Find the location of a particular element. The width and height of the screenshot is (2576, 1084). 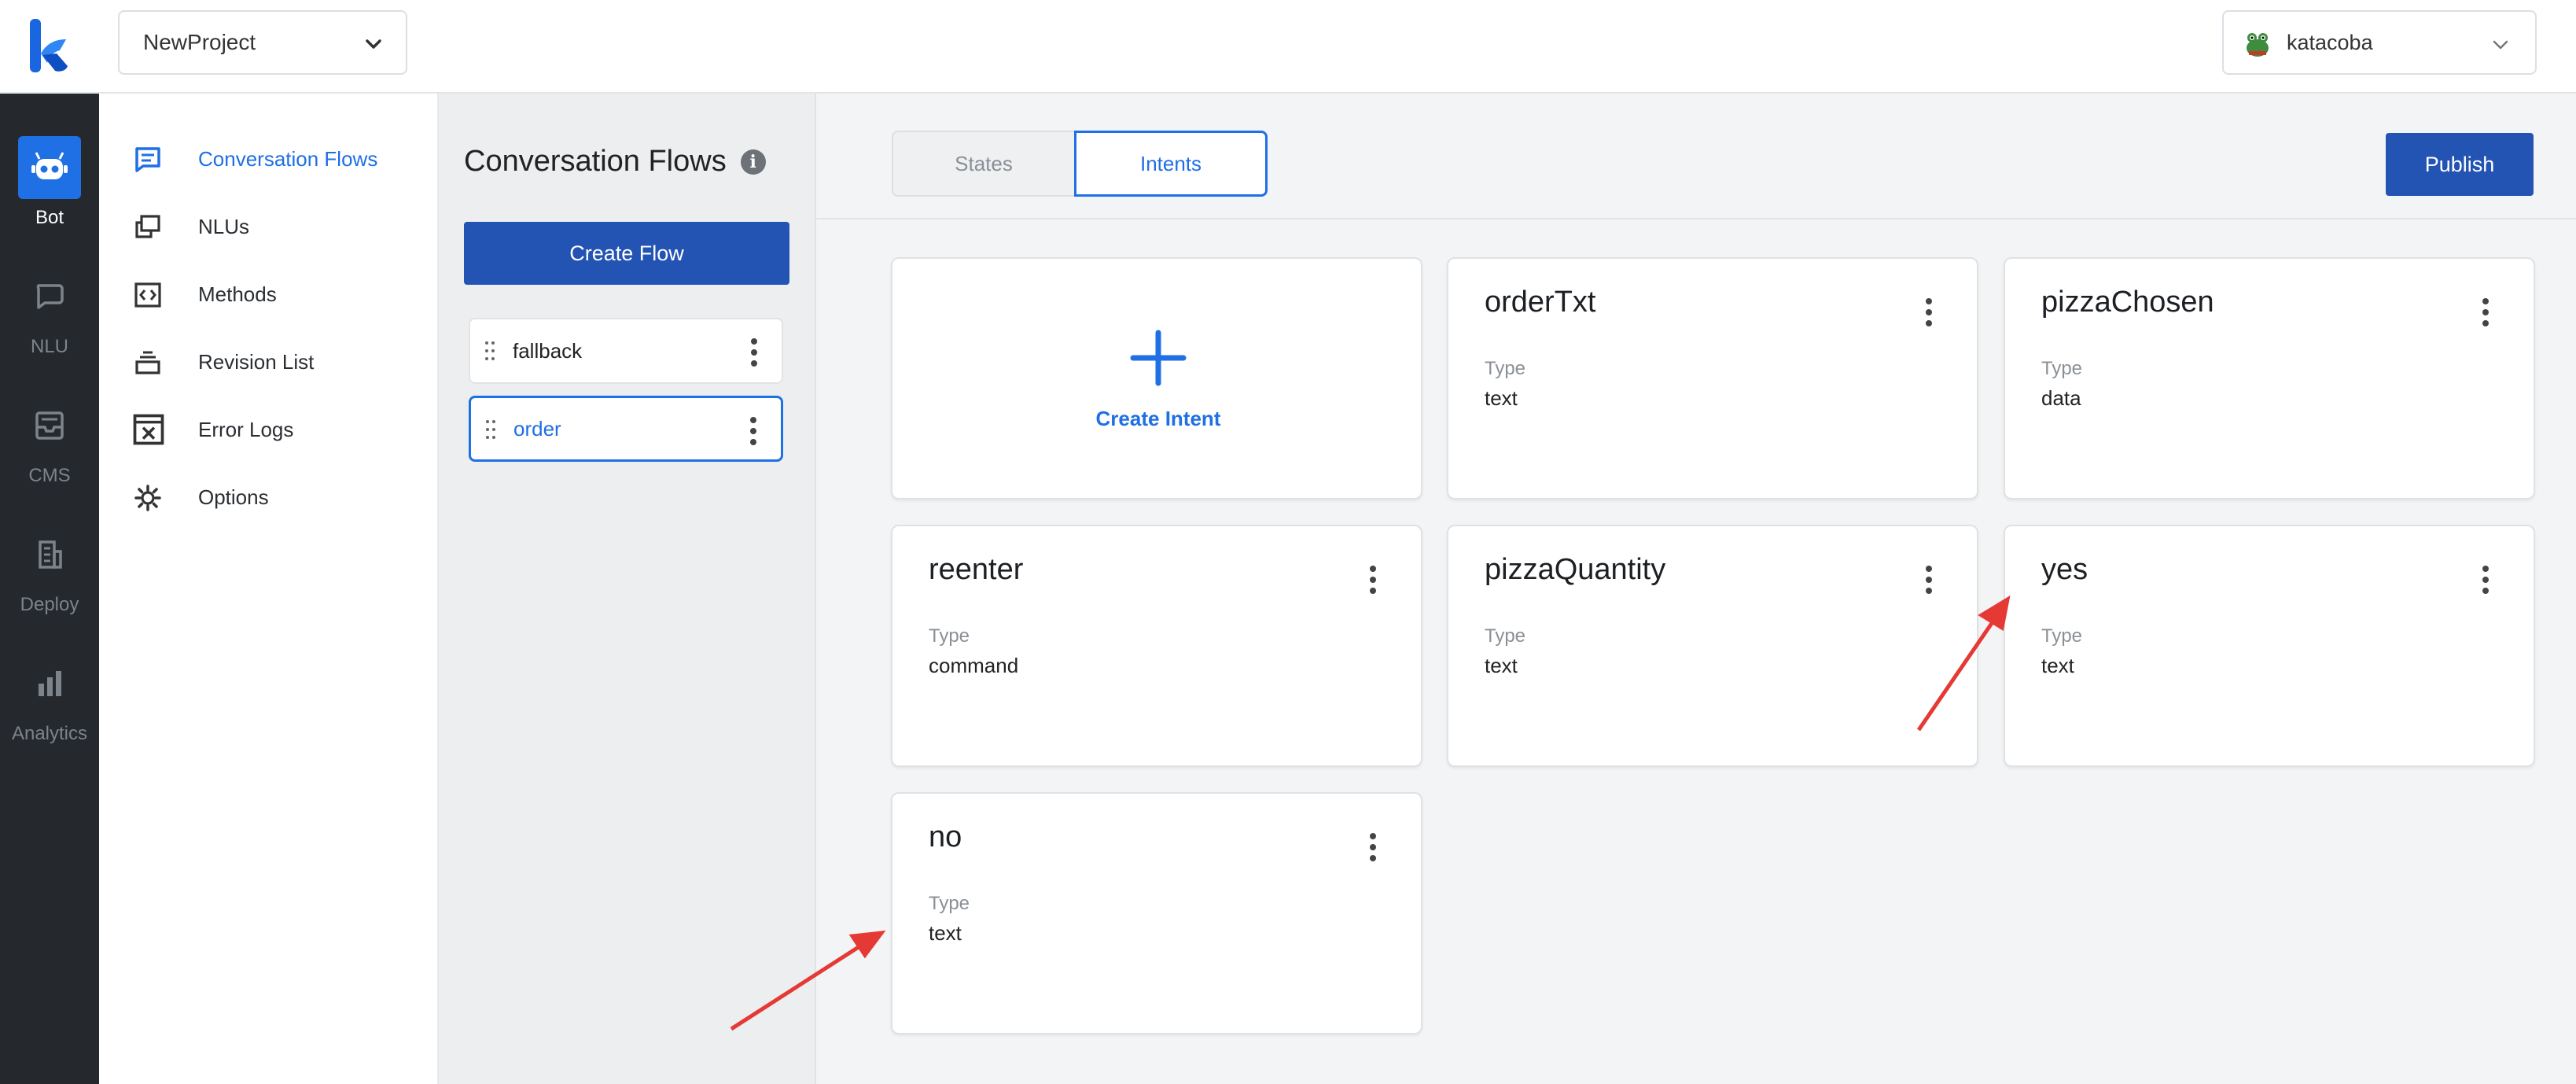

bot-icon is located at coordinates (49, 167).